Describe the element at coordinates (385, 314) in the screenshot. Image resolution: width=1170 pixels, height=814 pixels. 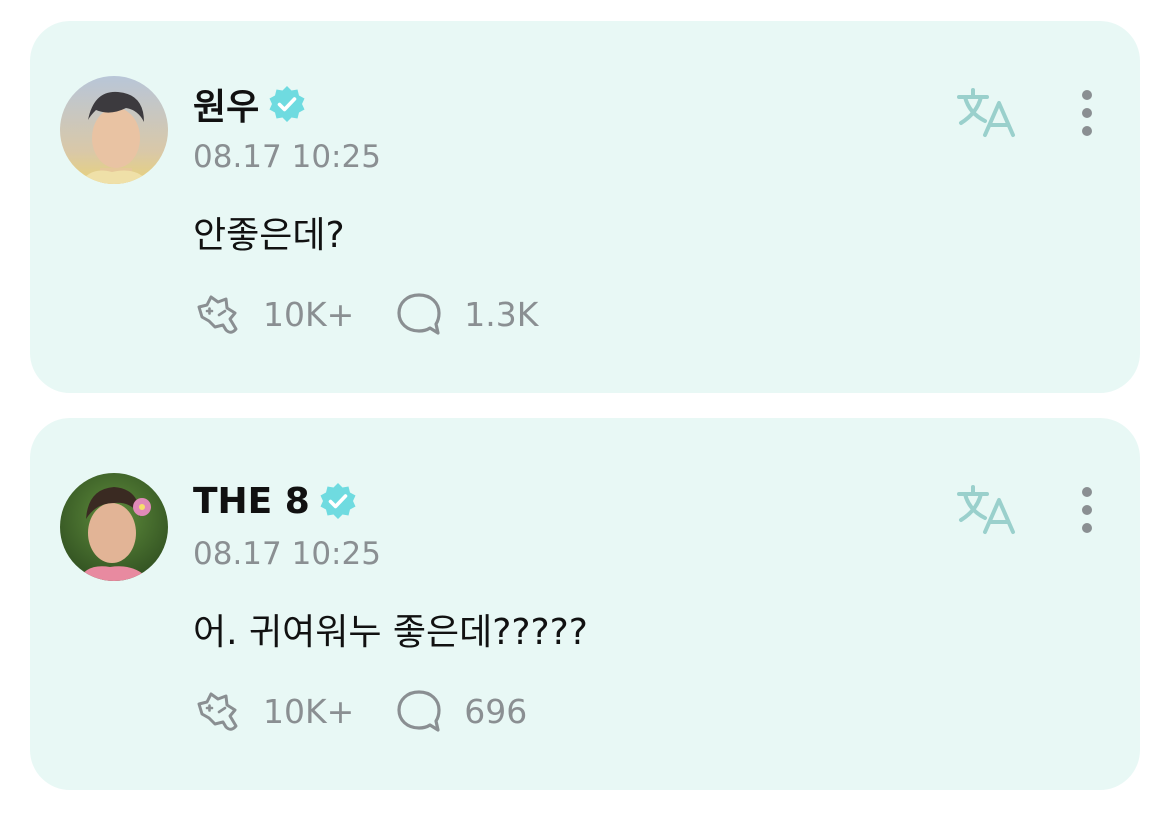
I see `post-actions: 10K+ 1.3K` at that location.